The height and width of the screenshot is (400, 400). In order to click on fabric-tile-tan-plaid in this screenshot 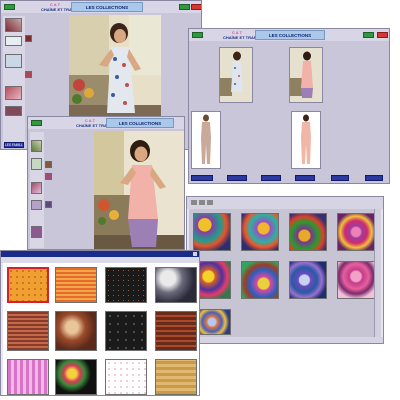, I will do `click(176, 377)`.